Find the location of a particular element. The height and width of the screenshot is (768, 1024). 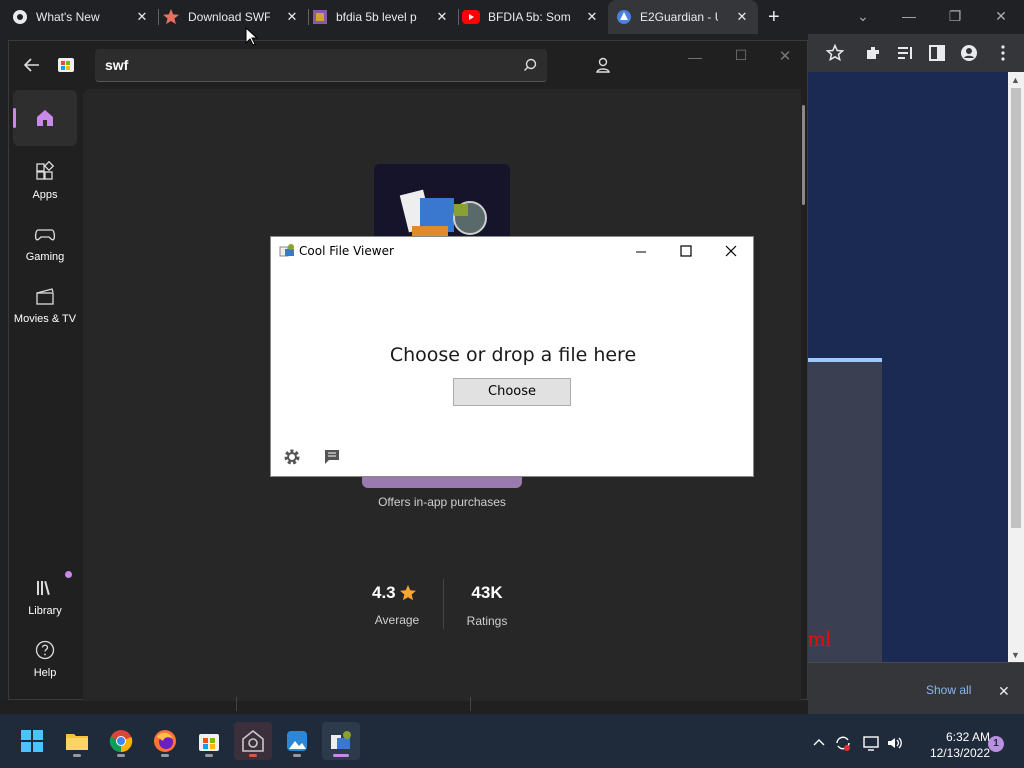

movies-icon is located at coordinates (45, 296).